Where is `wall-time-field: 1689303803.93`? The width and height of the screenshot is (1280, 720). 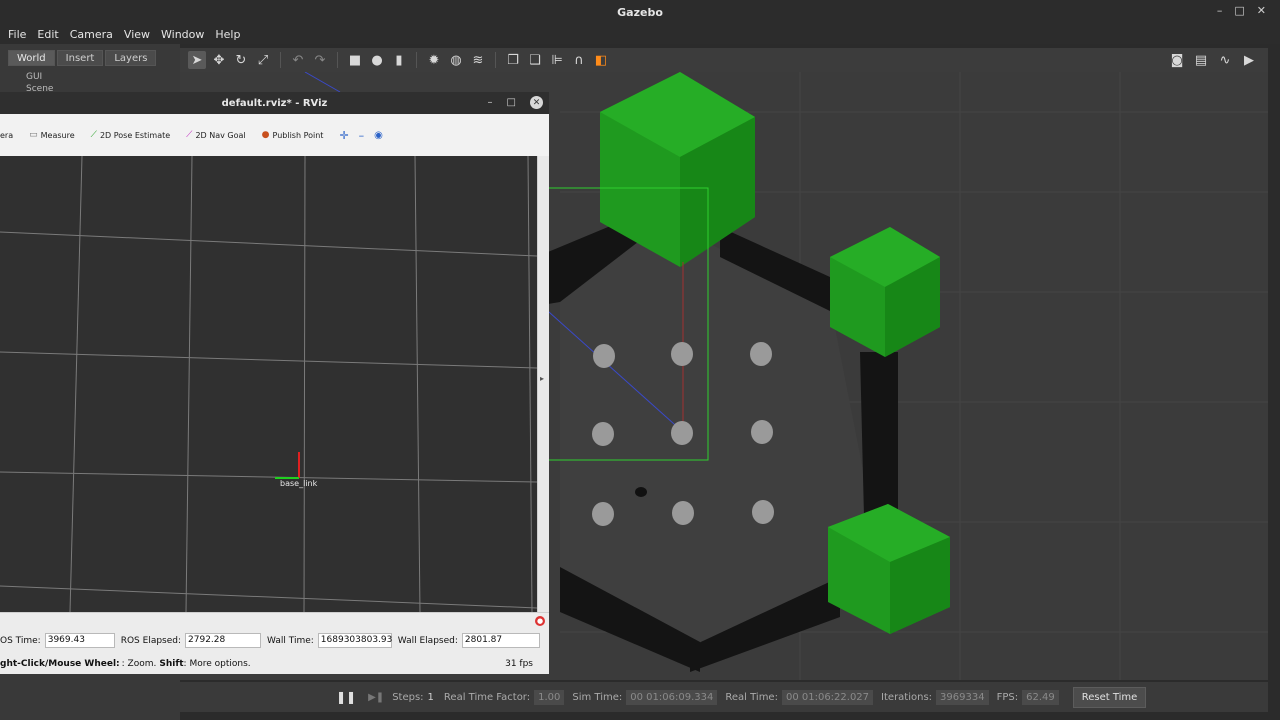 wall-time-field: 1689303803.93 is located at coordinates (354, 640).